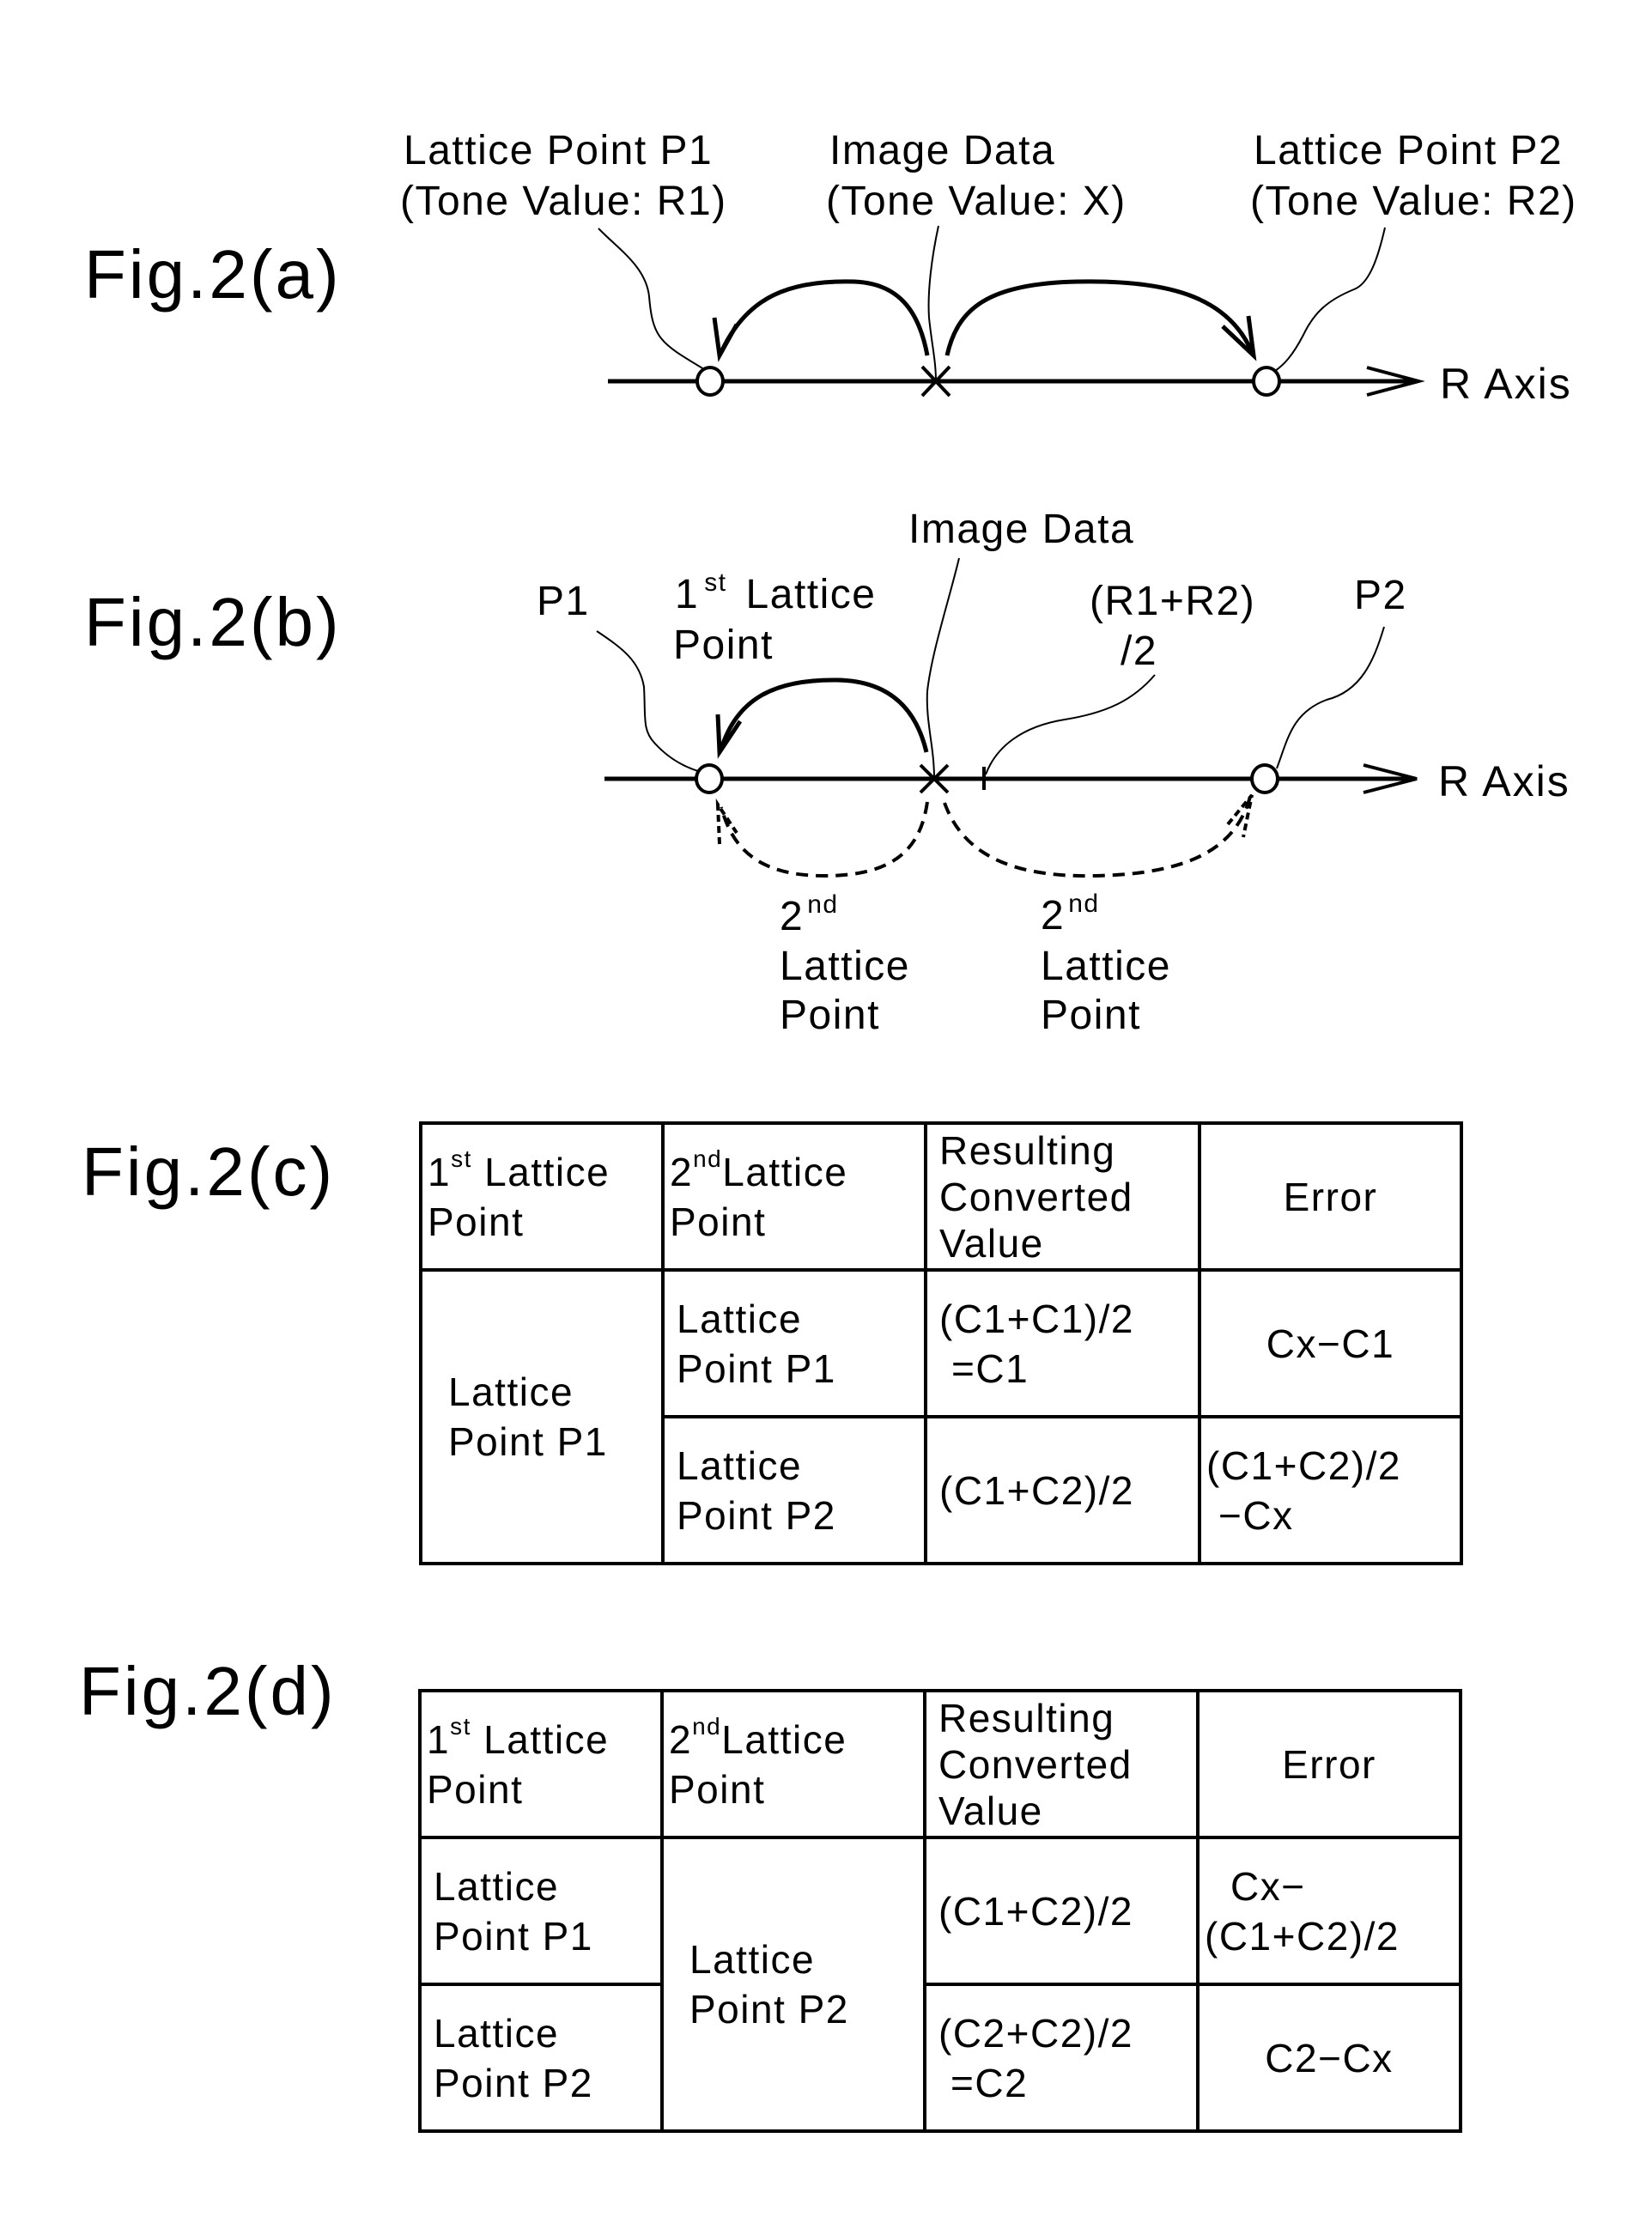 Image resolution: width=1652 pixels, height=2223 pixels. I want to click on second-lattice-left-sup: nd, so click(822, 904).